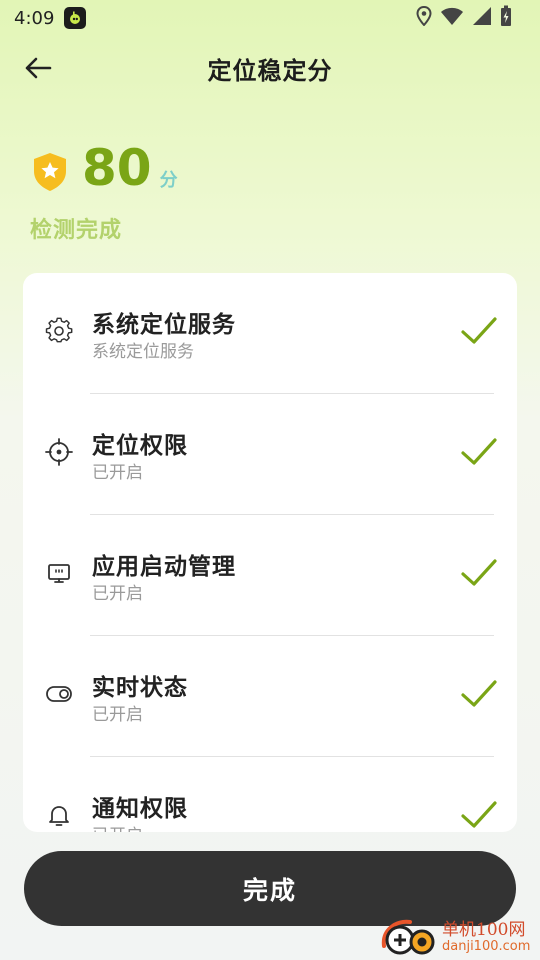 This screenshot has height=960, width=540. Describe the element at coordinates (424, 17) in the screenshot. I see `location-icon` at that location.